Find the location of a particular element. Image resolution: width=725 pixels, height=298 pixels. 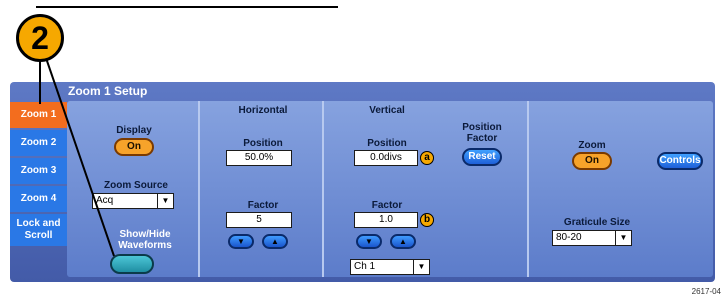

display-label: Display is located at coordinates (134, 130).